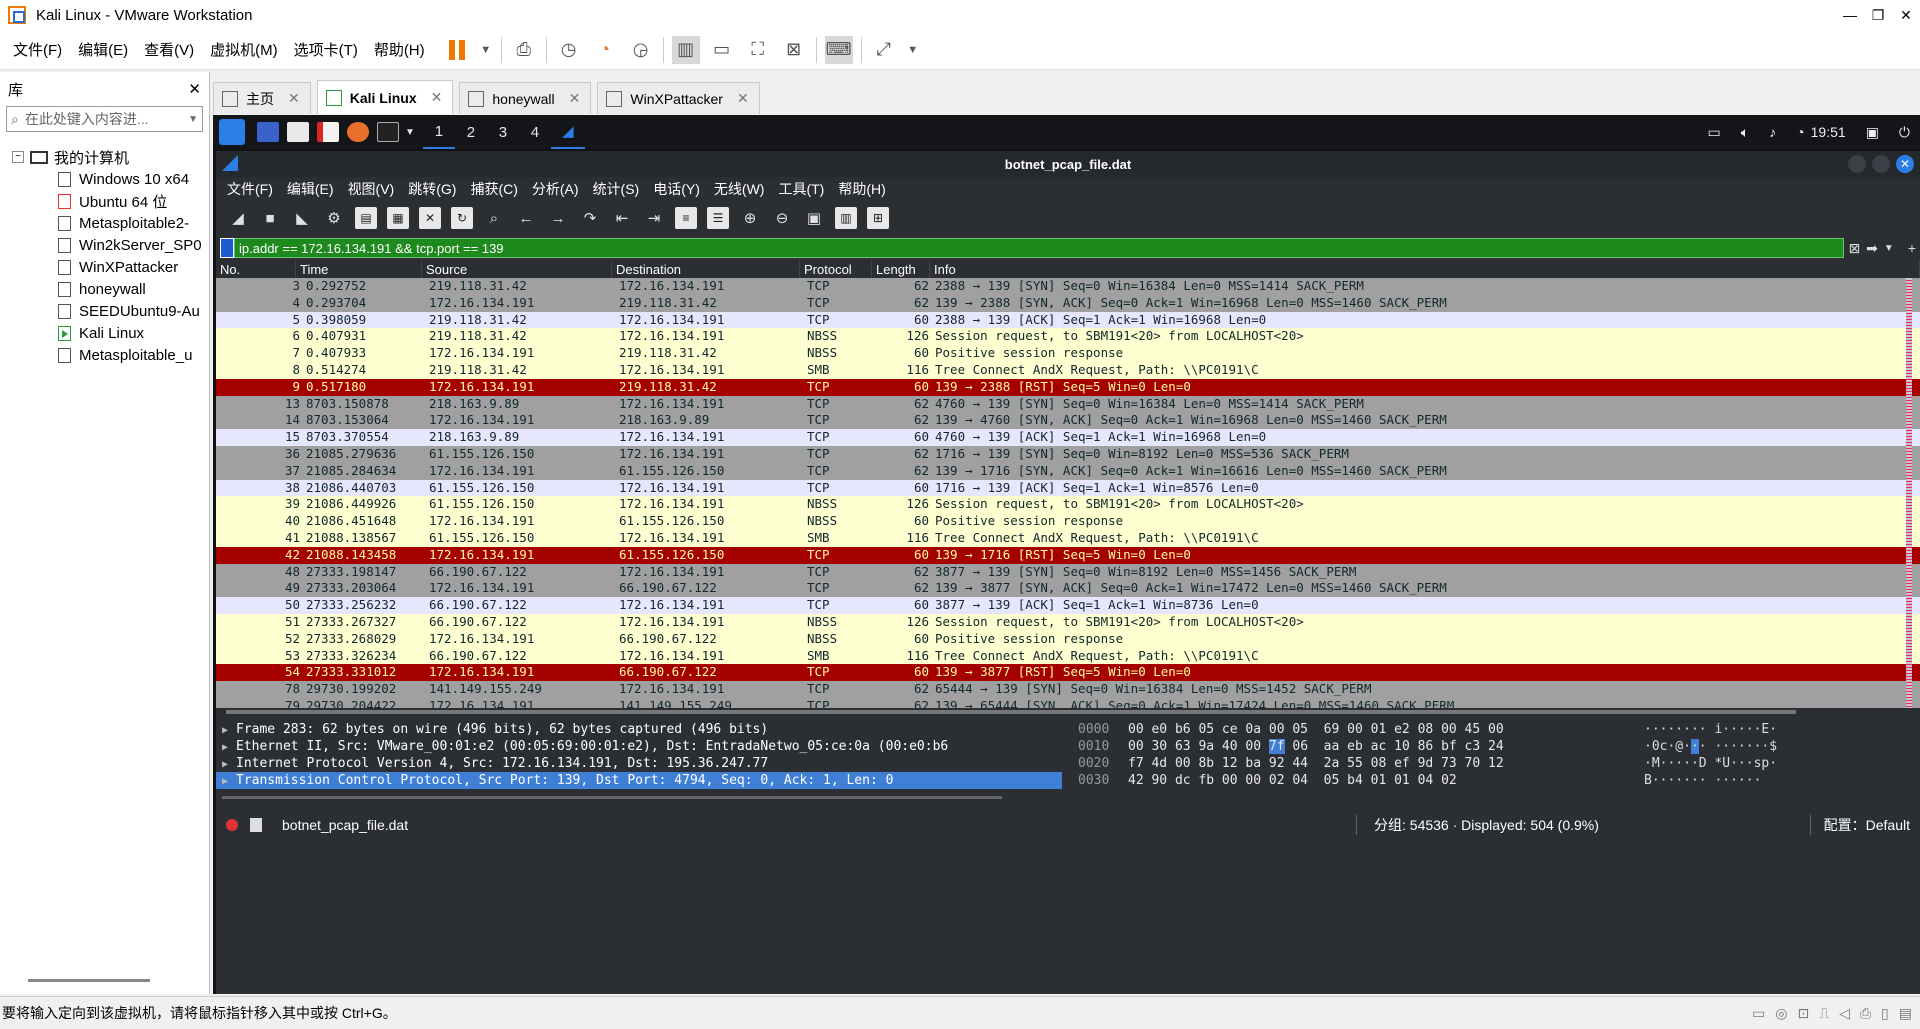 The width and height of the screenshot is (1920, 1029). Describe the element at coordinates (1905, 164) in the screenshot. I see `close-icon: ✕` at that location.